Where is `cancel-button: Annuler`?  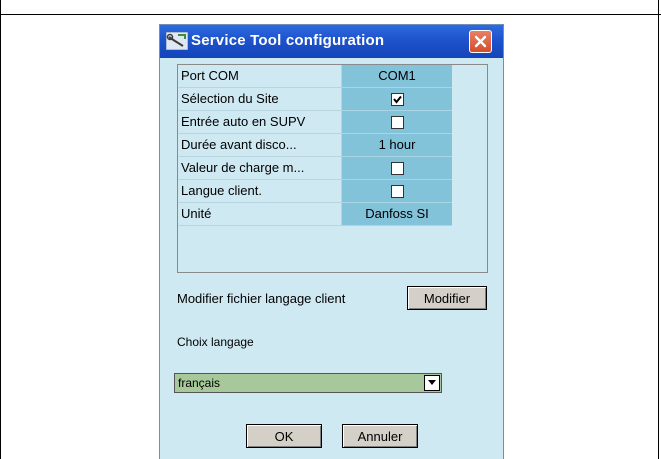 cancel-button: Annuler is located at coordinates (380, 436).